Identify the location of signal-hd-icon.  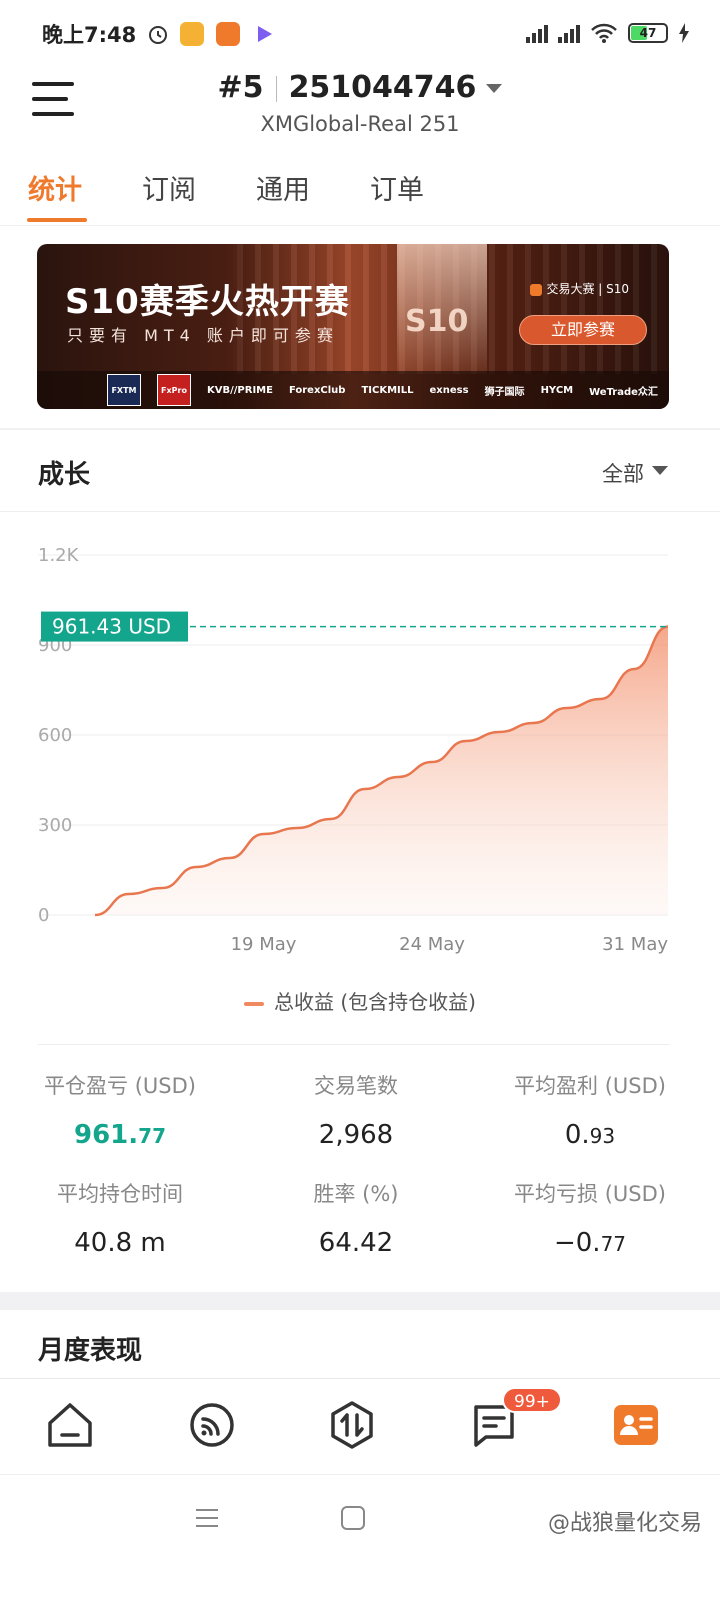
(569, 33).